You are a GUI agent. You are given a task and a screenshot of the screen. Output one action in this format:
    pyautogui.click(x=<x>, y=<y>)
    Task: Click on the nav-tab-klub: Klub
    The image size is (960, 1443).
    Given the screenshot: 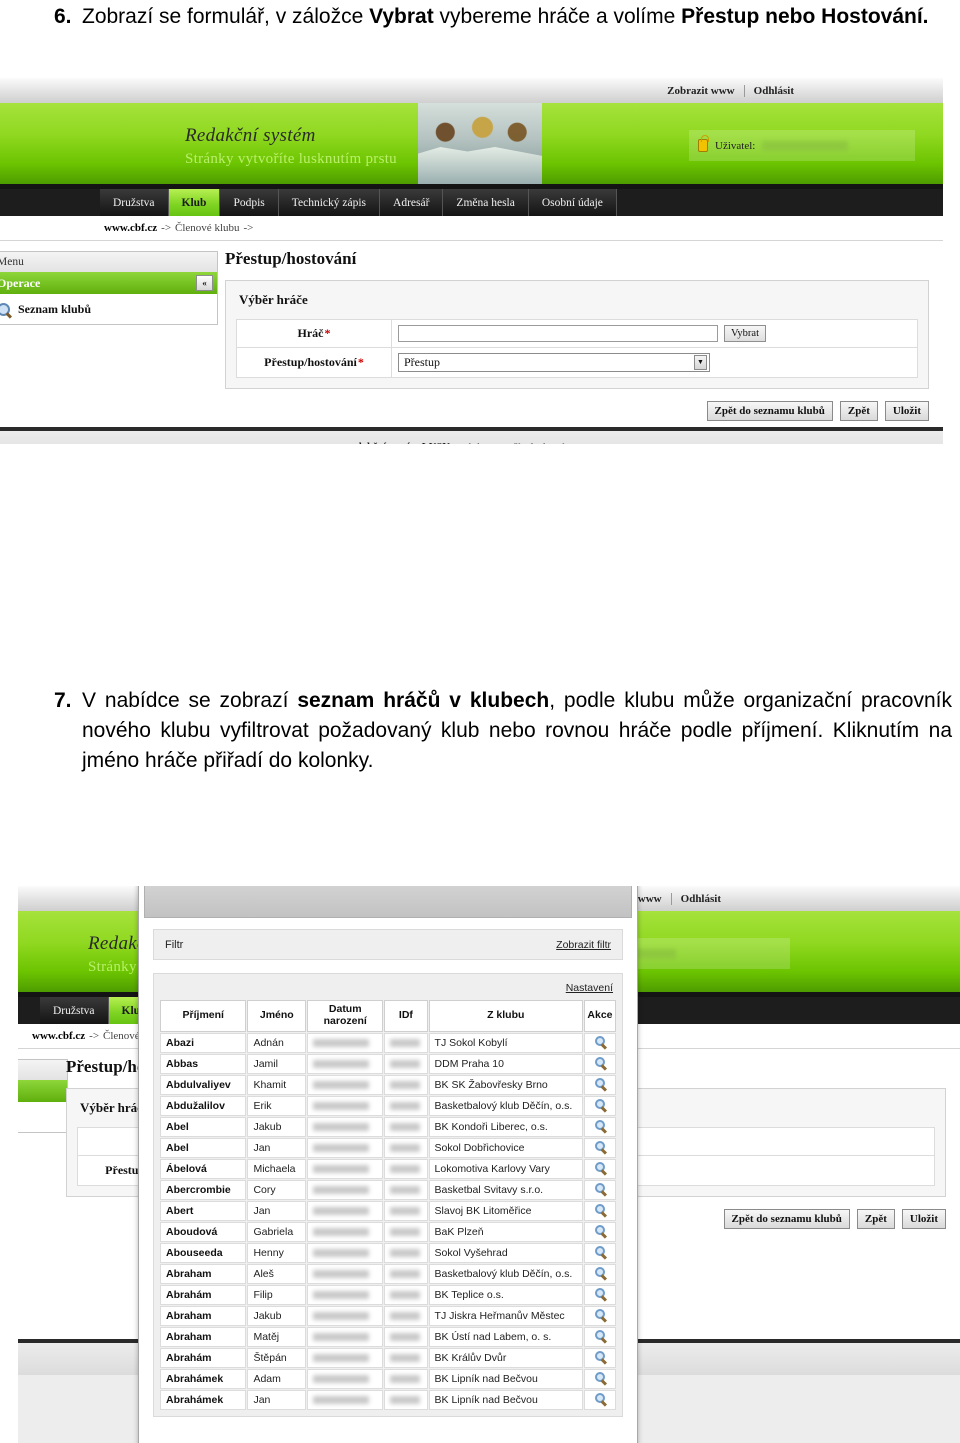 What is the action you would take?
    pyautogui.click(x=194, y=202)
    